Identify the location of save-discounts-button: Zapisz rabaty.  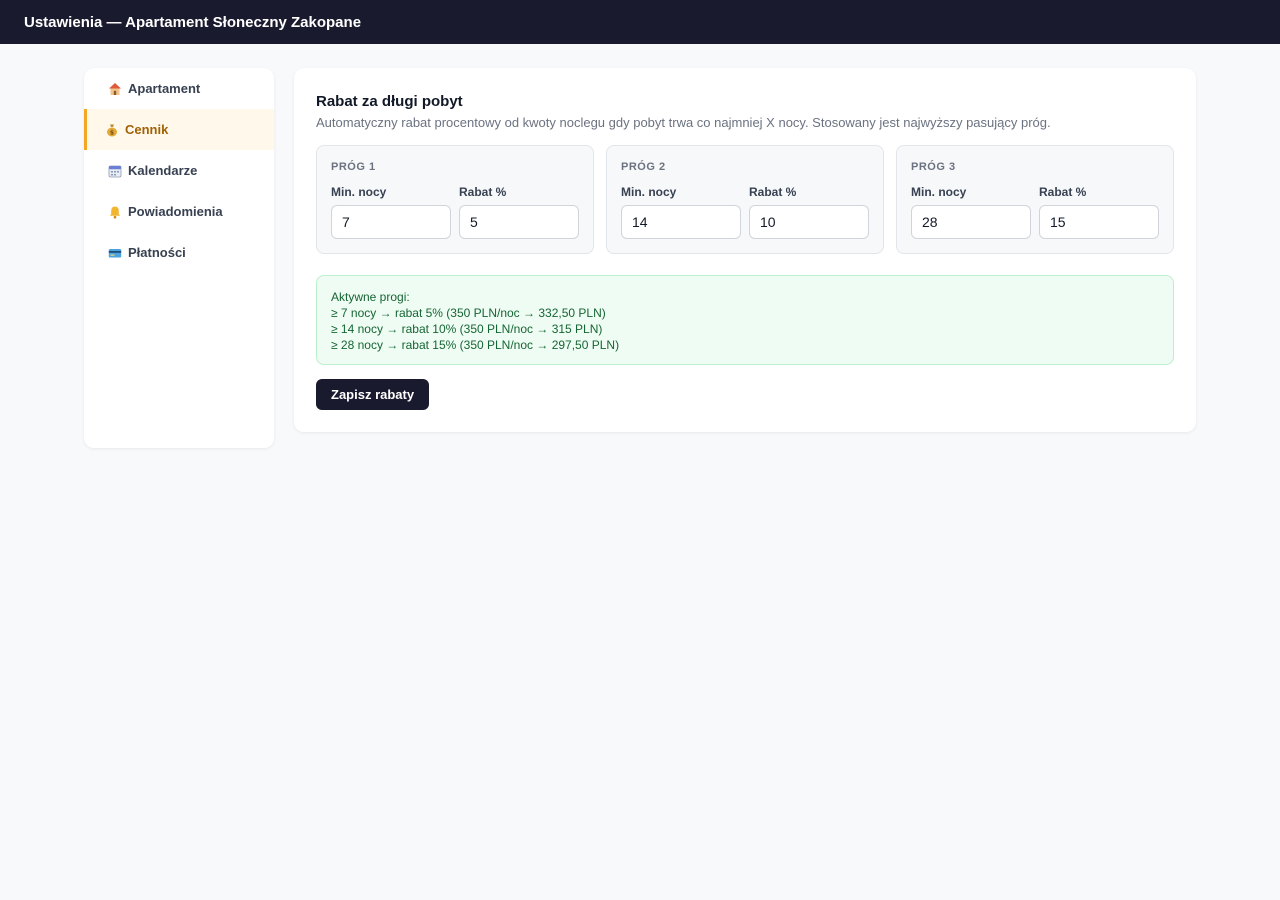
(373, 394).